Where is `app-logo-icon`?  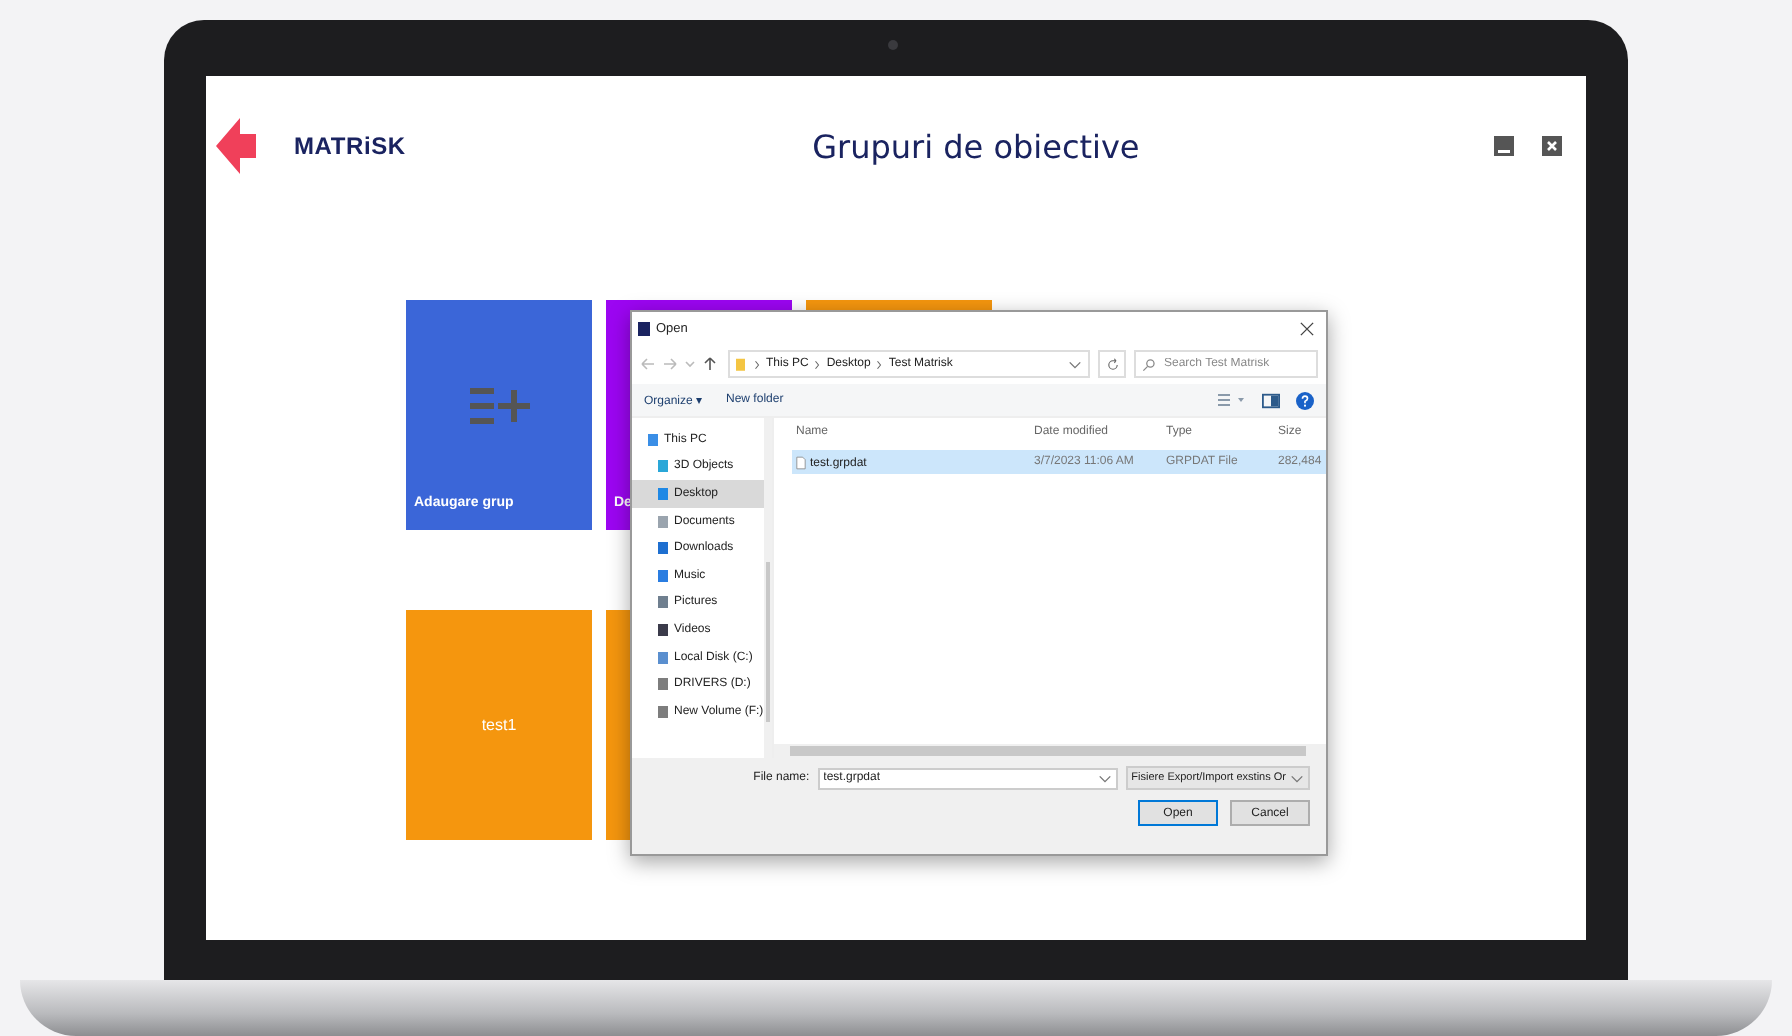 app-logo-icon is located at coordinates (644, 328).